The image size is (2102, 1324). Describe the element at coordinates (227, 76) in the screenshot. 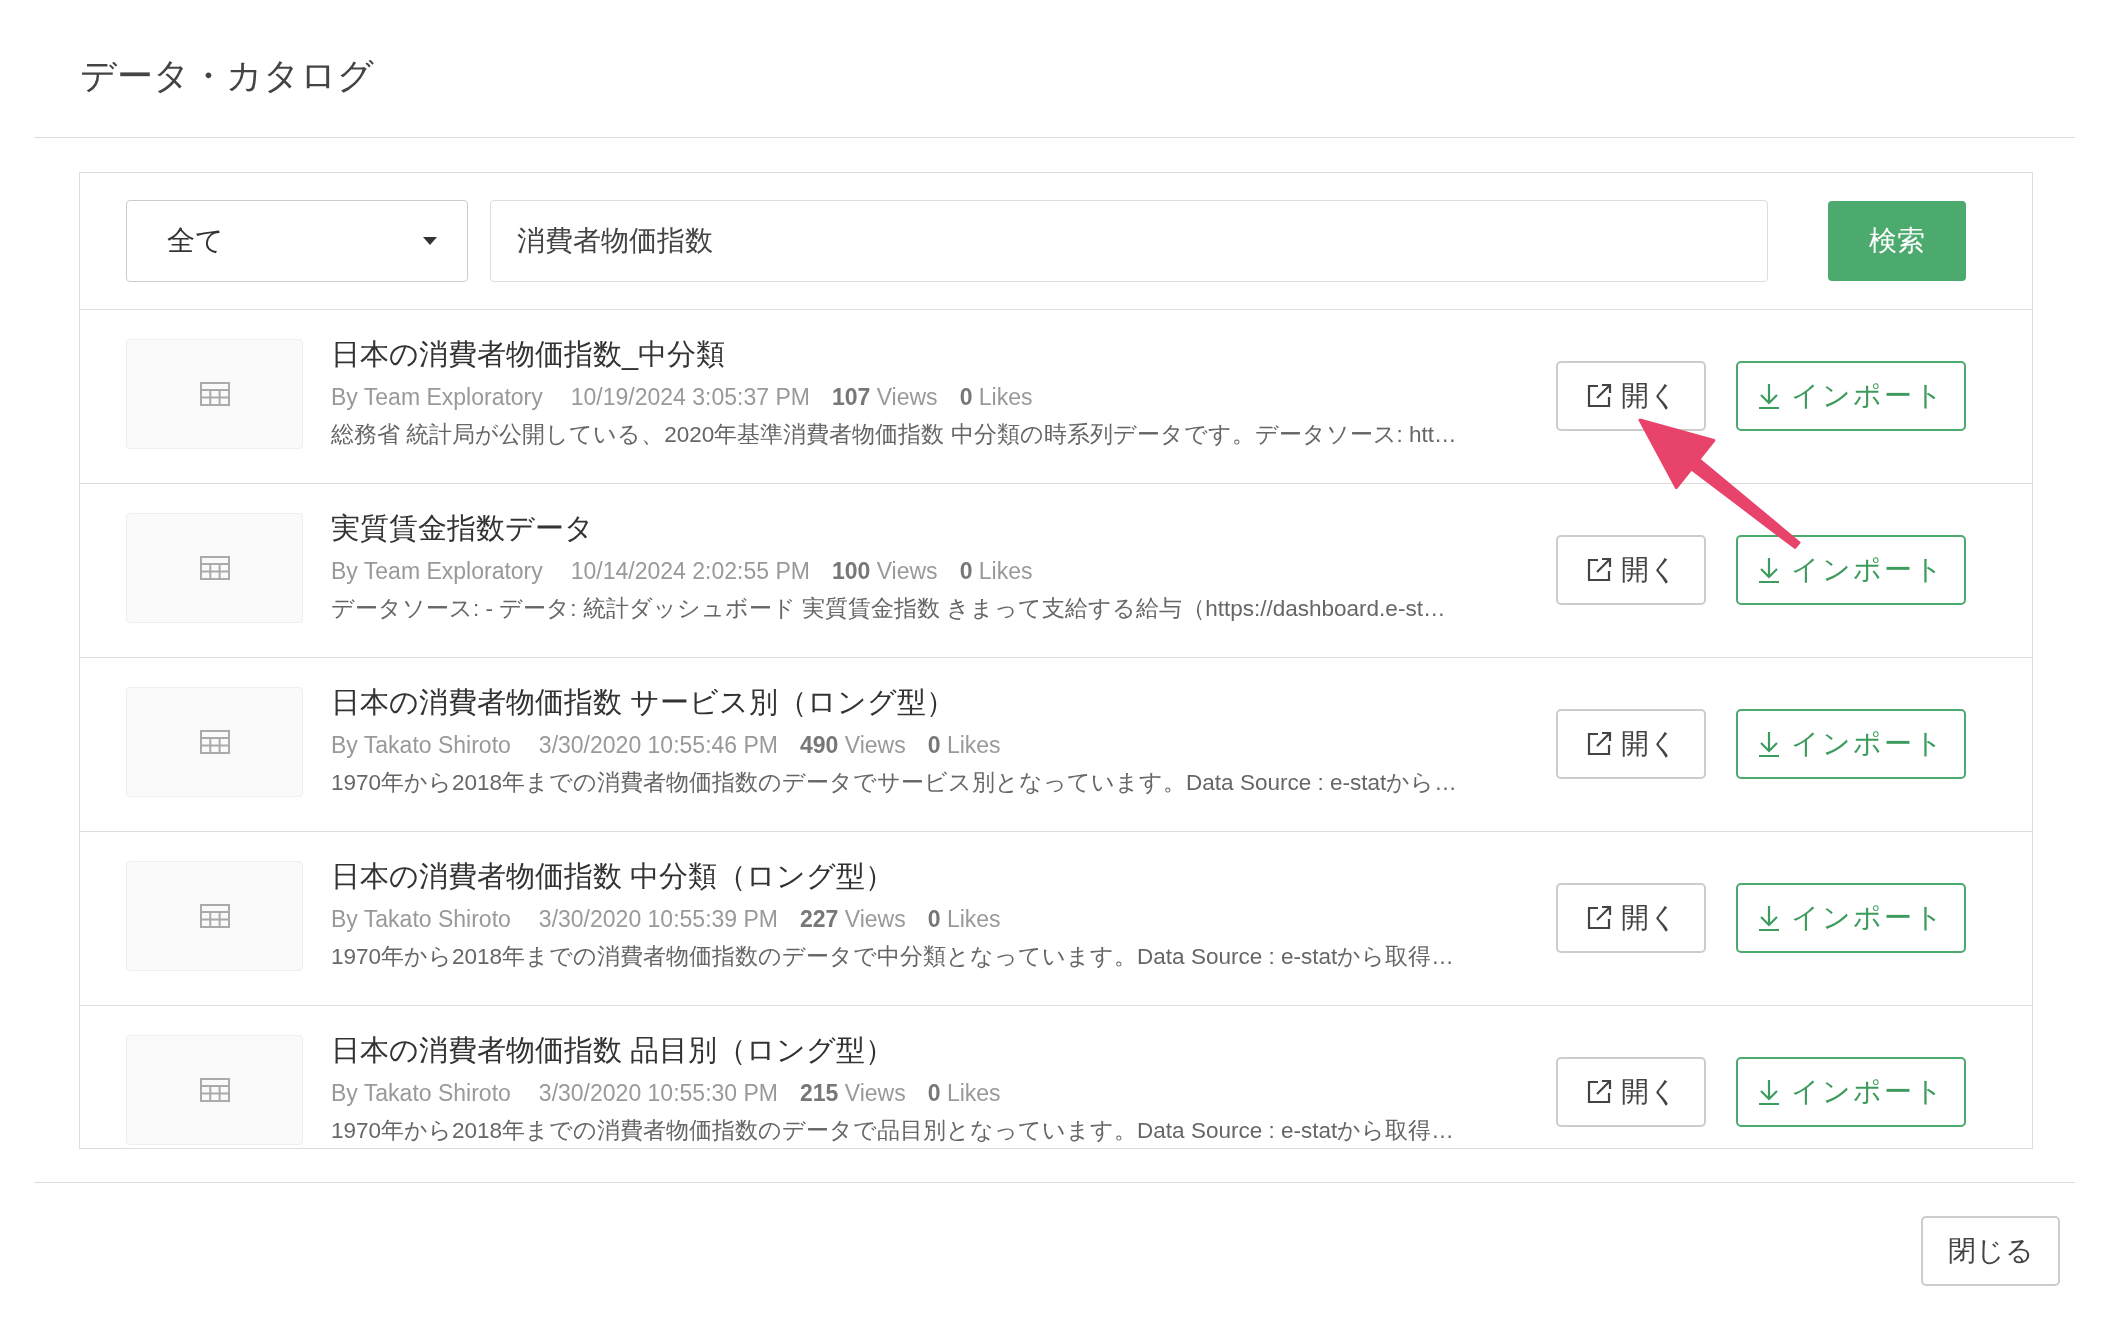

I see `dialog-title: データ・カタログ` at that location.